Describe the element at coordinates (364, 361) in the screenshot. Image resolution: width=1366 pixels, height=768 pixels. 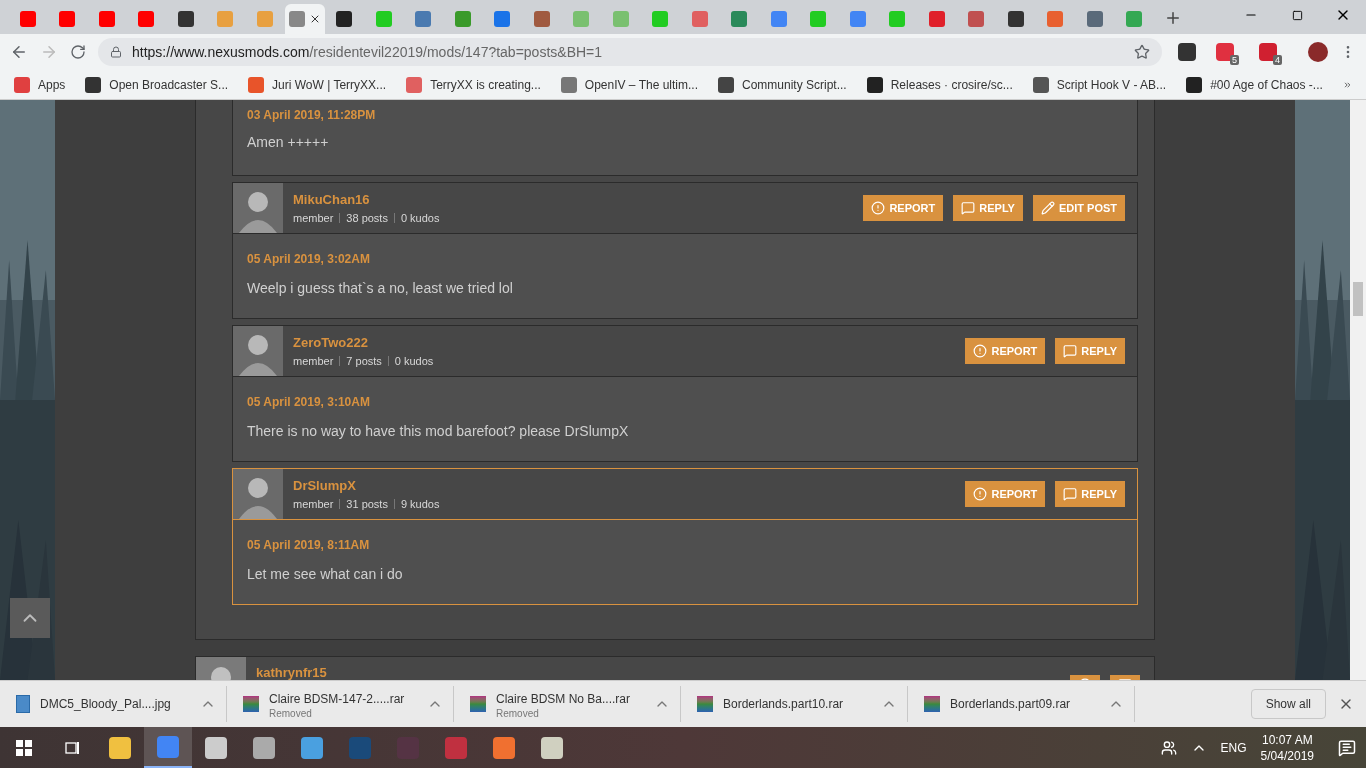
I see `post-count: 7 posts` at that location.